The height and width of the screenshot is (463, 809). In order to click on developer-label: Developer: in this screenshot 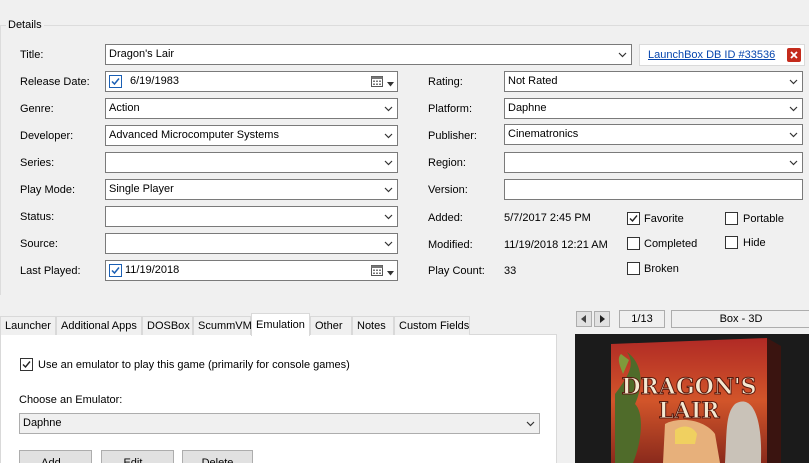, I will do `click(47, 136)`.